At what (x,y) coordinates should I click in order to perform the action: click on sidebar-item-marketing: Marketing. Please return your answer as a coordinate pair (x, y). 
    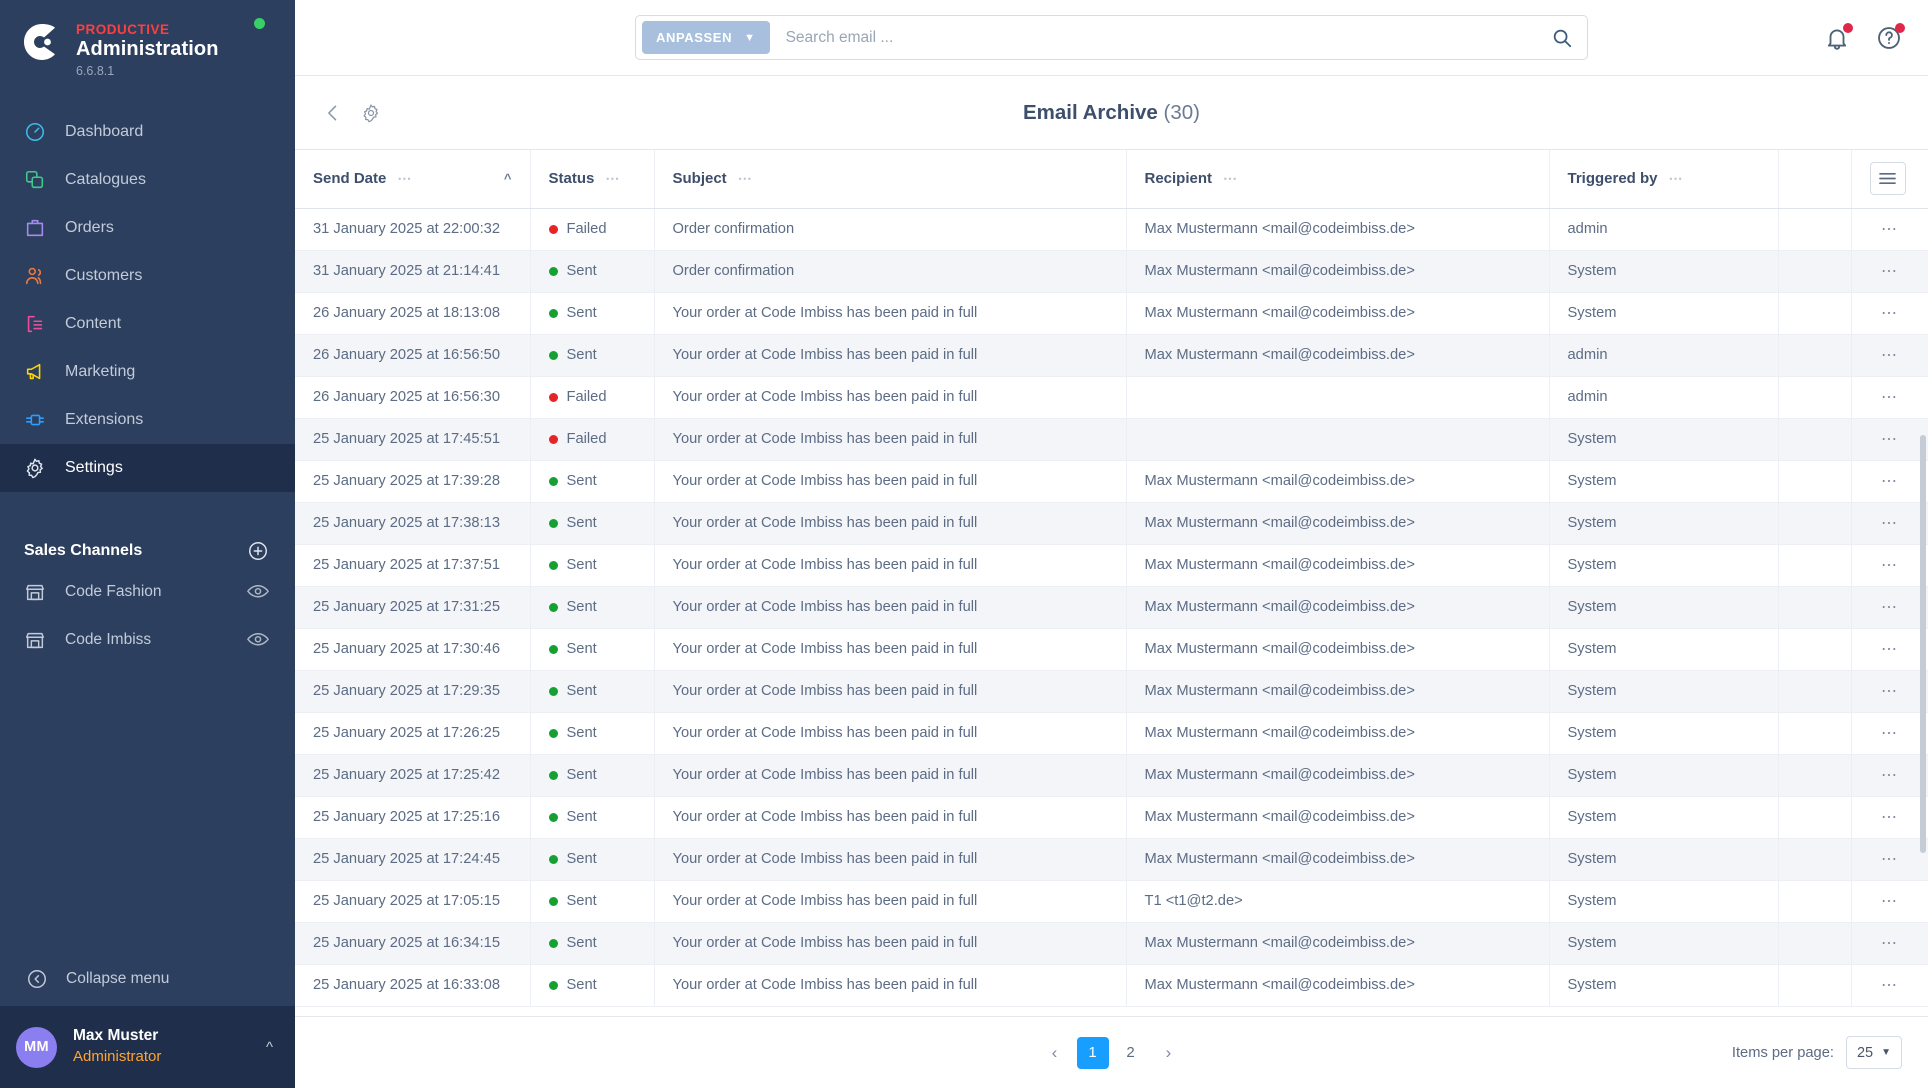
    Looking at the image, I should click on (147, 372).